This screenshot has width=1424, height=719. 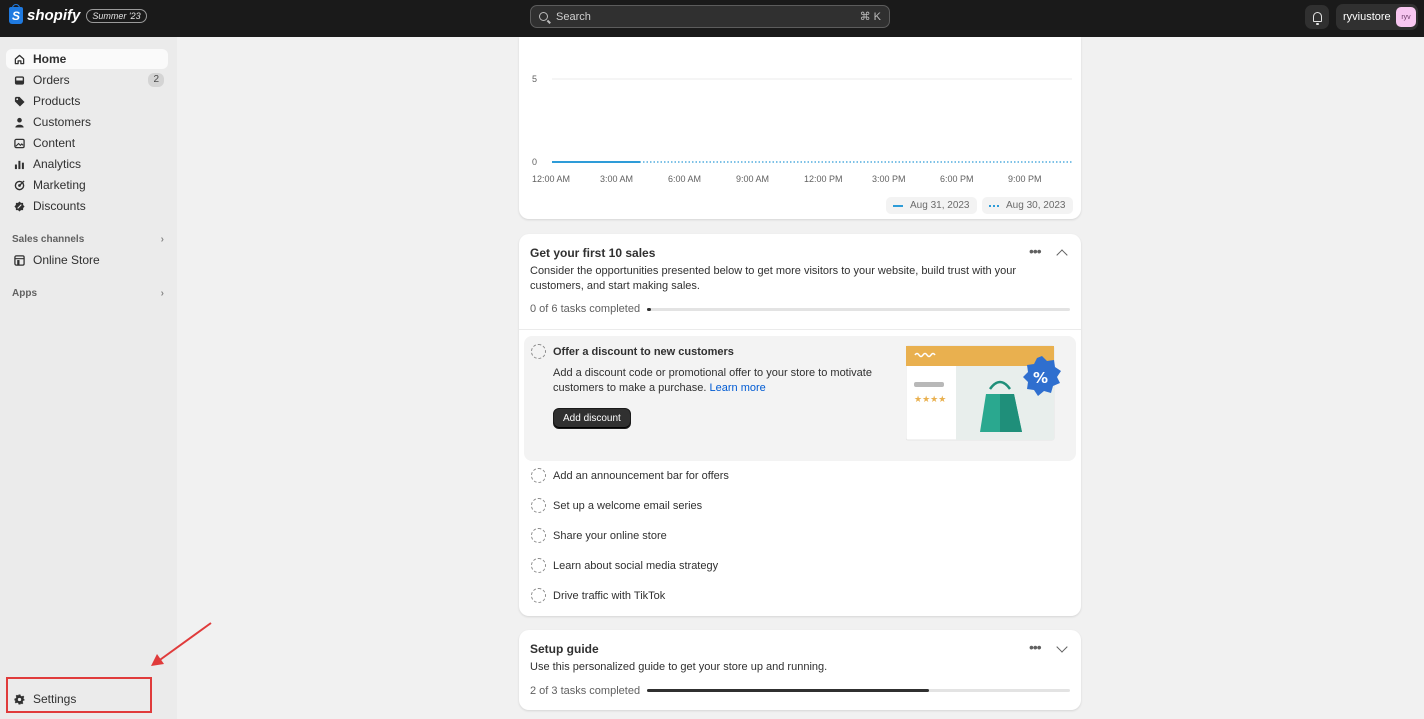 I want to click on card-title: Setup guide, so click(x=564, y=649).